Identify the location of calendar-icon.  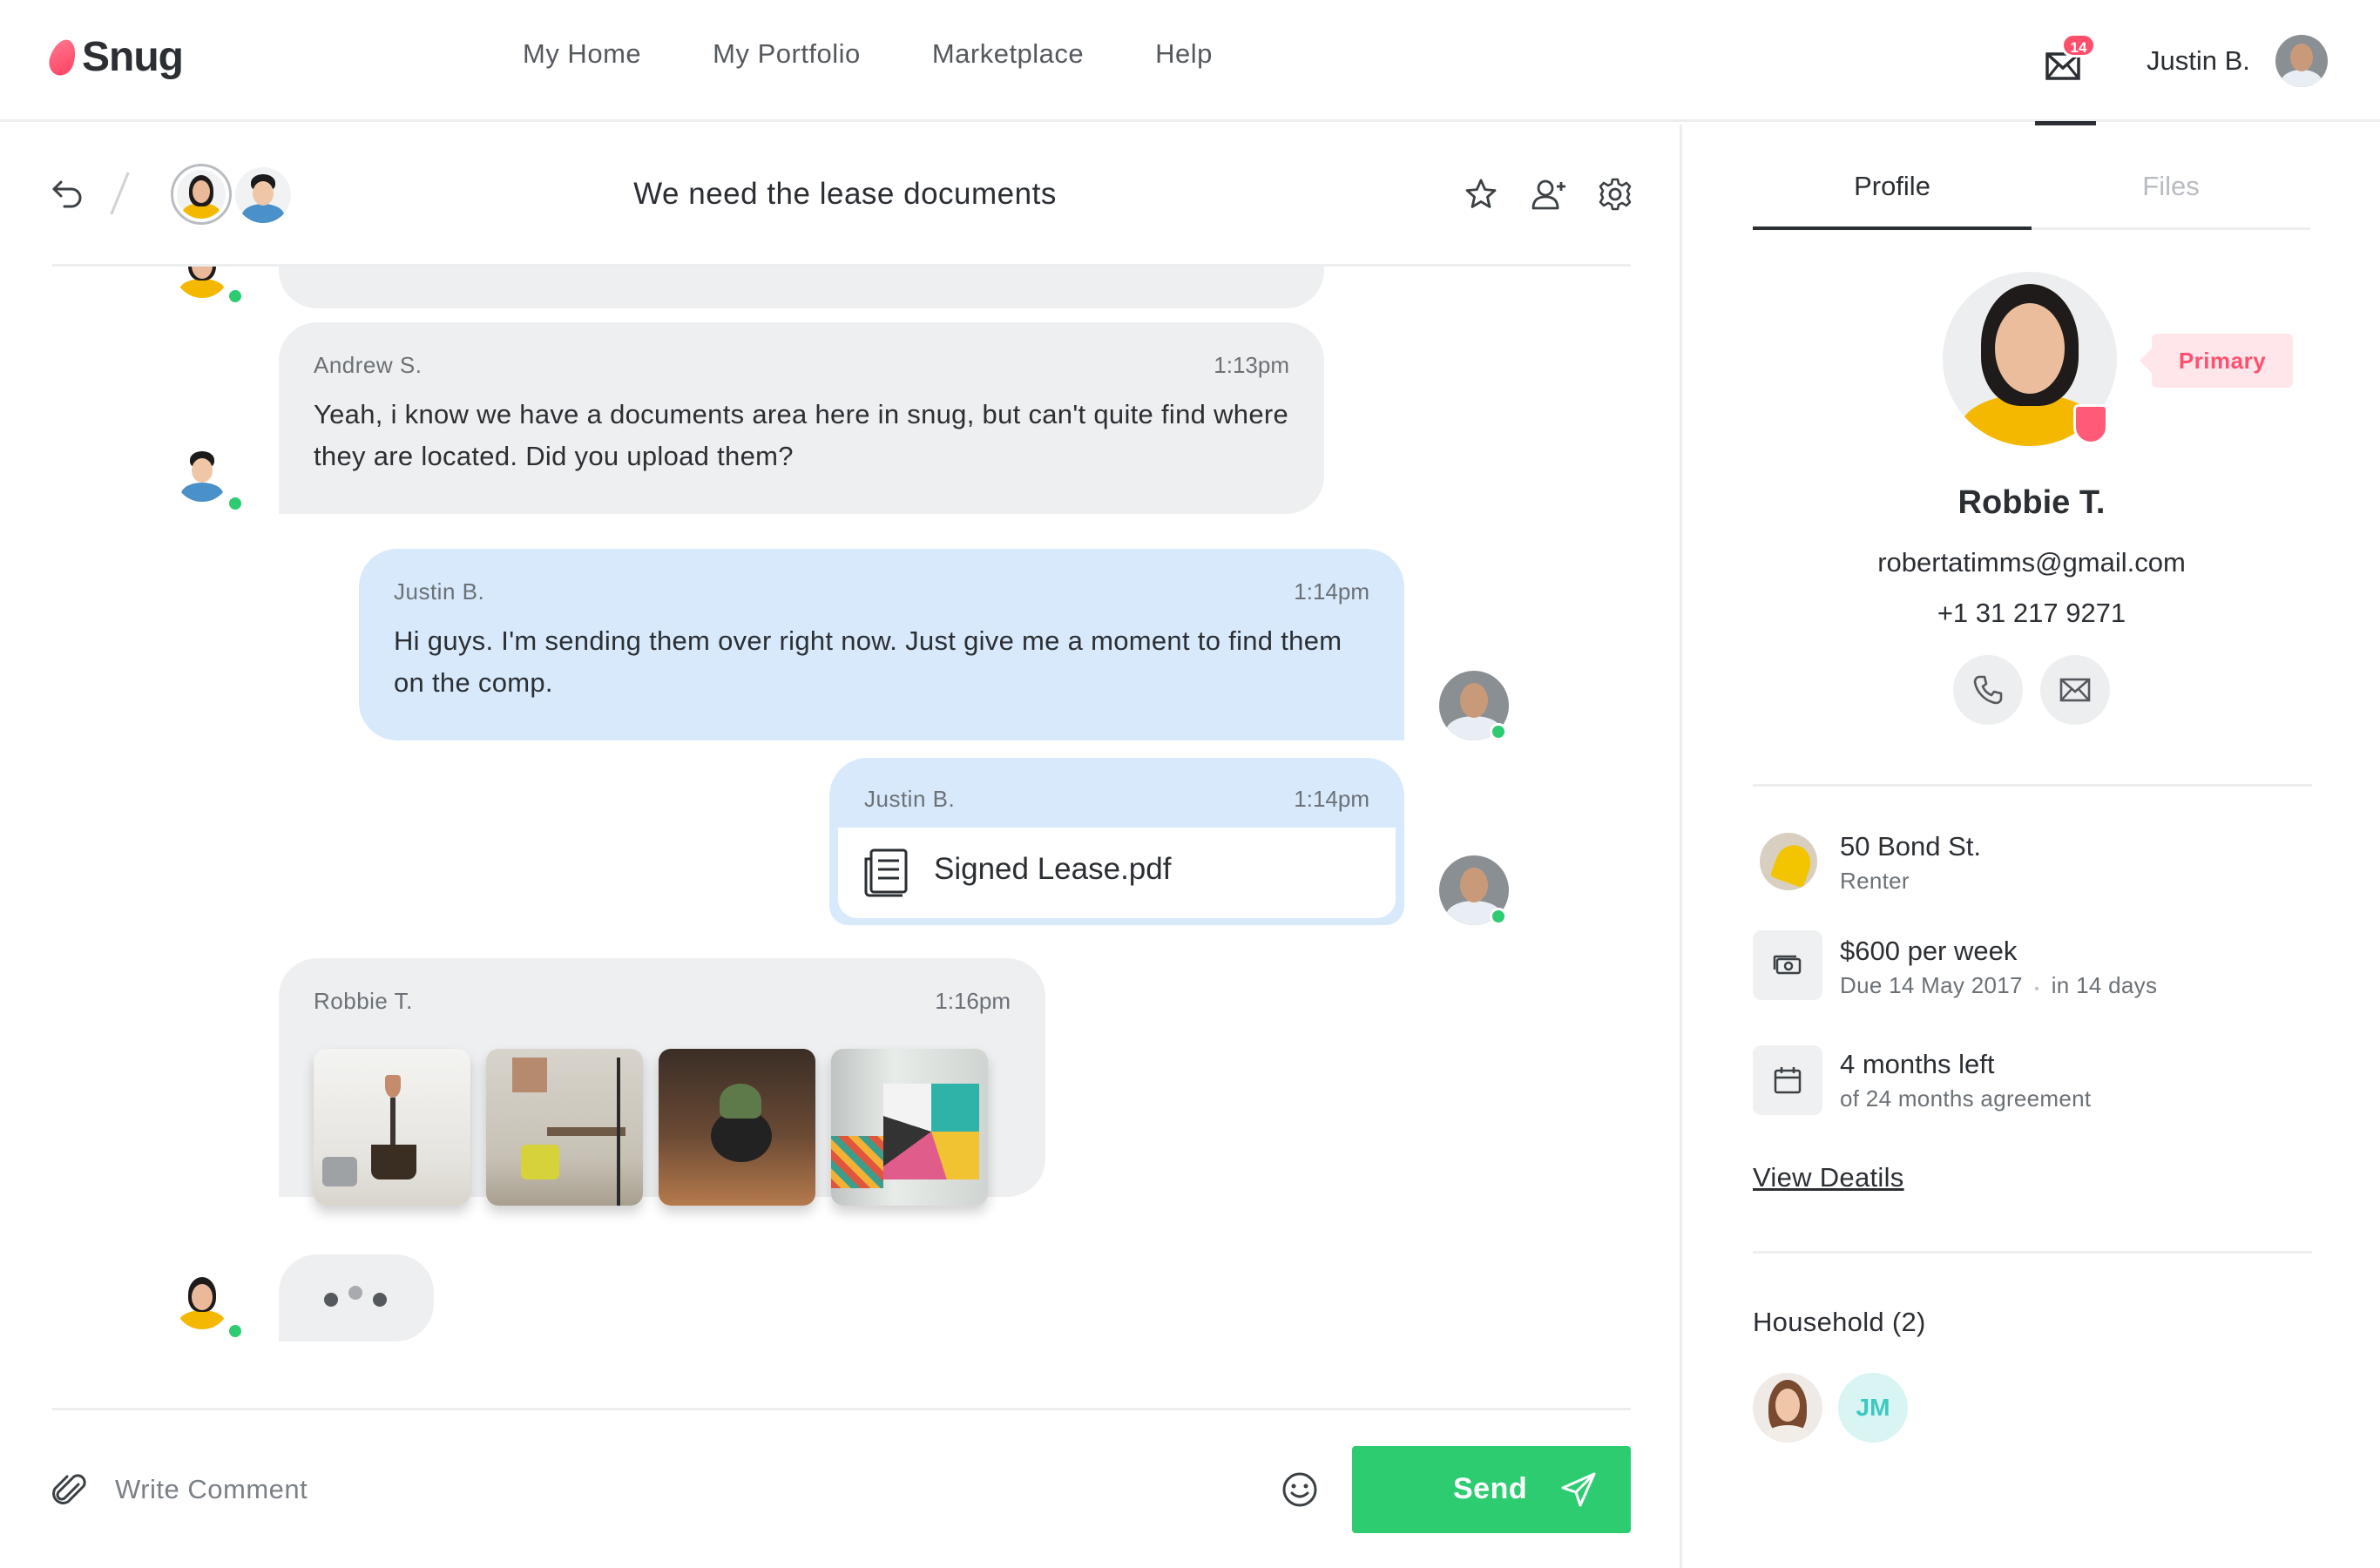
(1788, 1080).